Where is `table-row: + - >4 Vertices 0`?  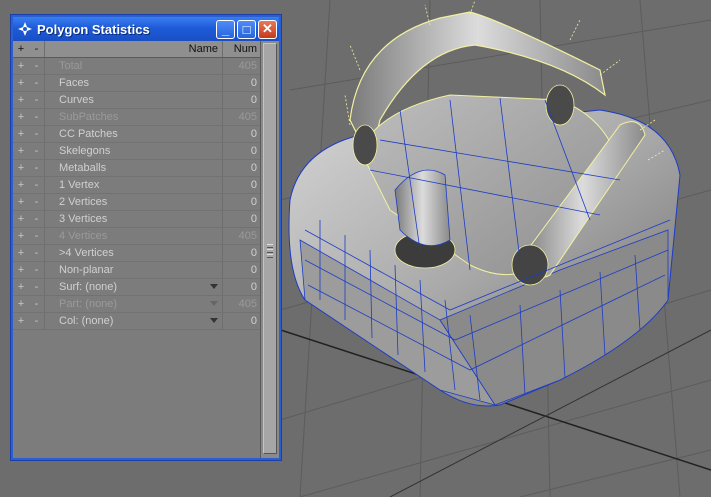
table-row: + - >4 Vertices 0 is located at coordinates (137, 253).